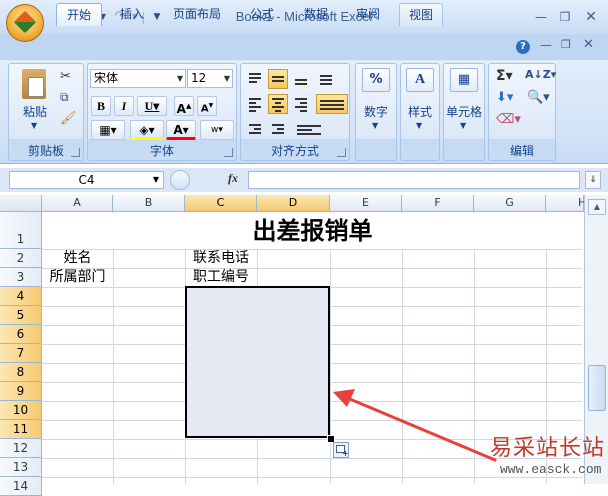 This screenshot has height=496, width=608. I want to click on column-header-c: C, so click(221, 203).